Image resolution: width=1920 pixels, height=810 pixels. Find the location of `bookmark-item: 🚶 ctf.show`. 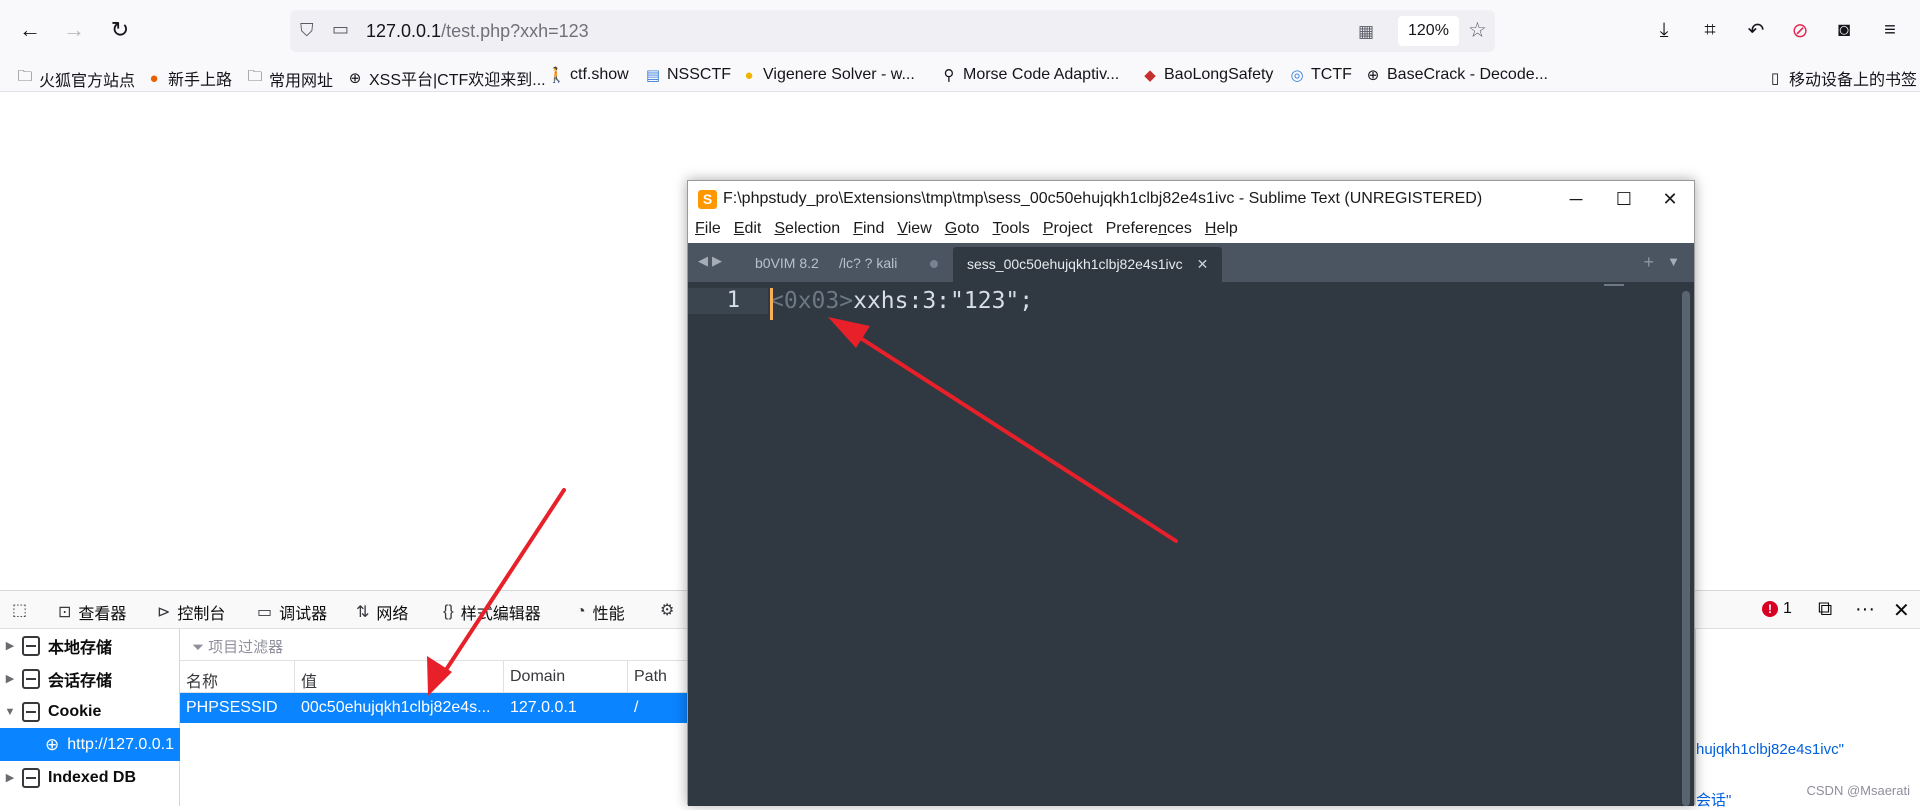

bookmark-item: 🚶 ctf.show is located at coordinates (588, 75).